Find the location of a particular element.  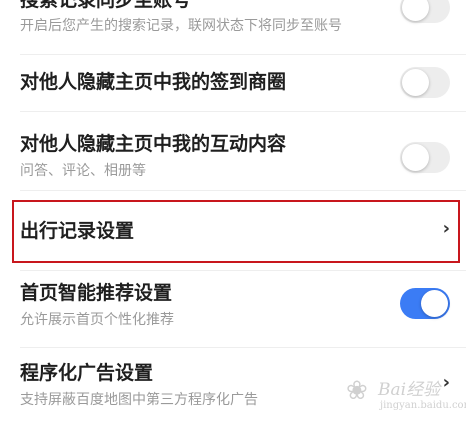

watermark-text: Bai经验 is located at coordinates (409, 390).